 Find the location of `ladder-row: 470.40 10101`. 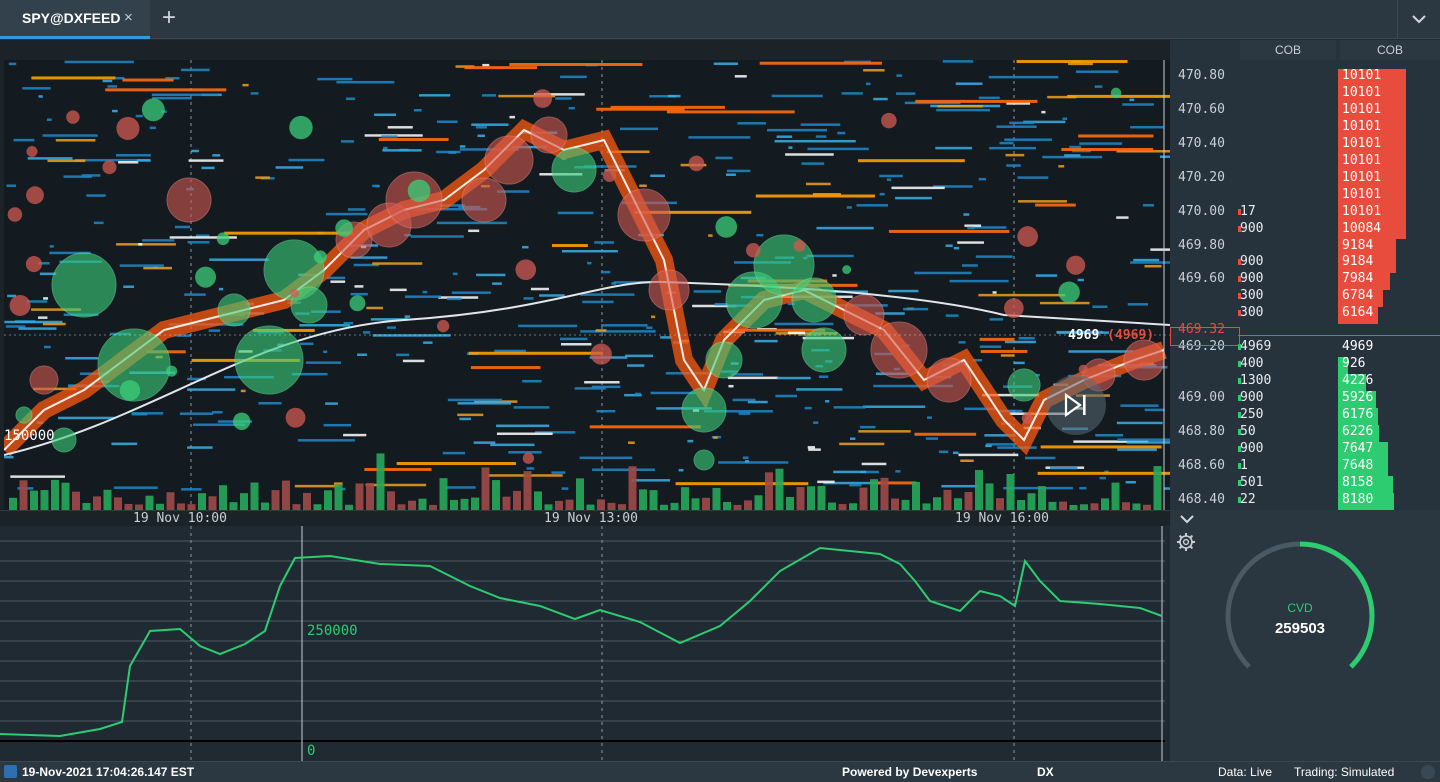

ladder-row: 470.40 10101 is located at coordinates (1305, 144).